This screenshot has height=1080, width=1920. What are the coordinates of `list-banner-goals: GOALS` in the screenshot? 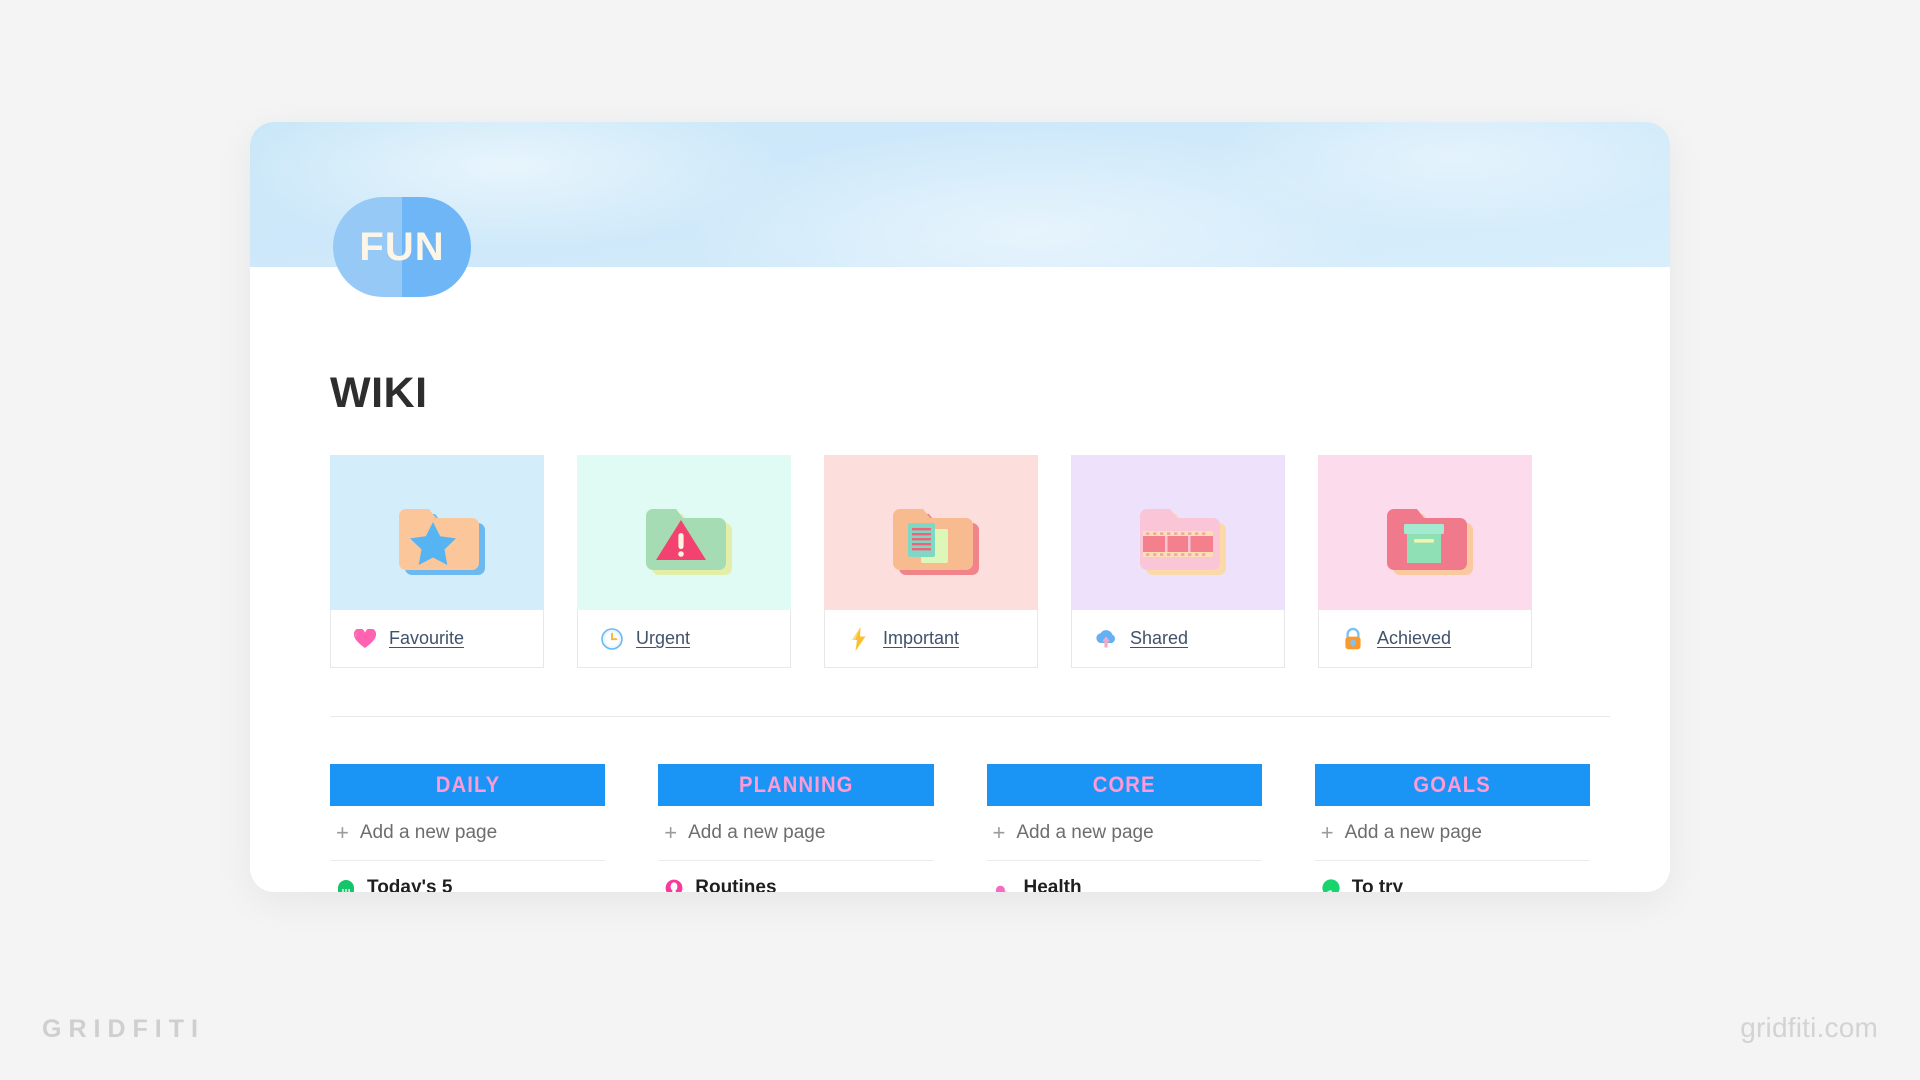 It's located at (1452, 785).